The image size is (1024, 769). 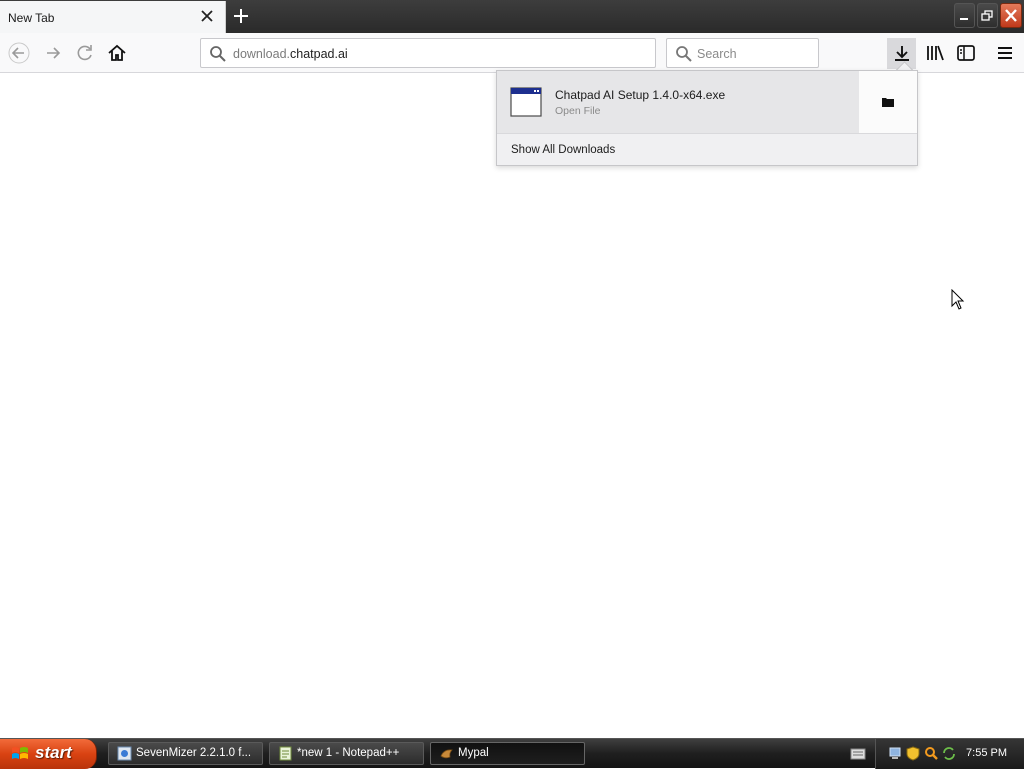 What do you see at coordinates (241, 16) in the screenshot?
I see `new-tab-icon` at bounding box center [241, 16].